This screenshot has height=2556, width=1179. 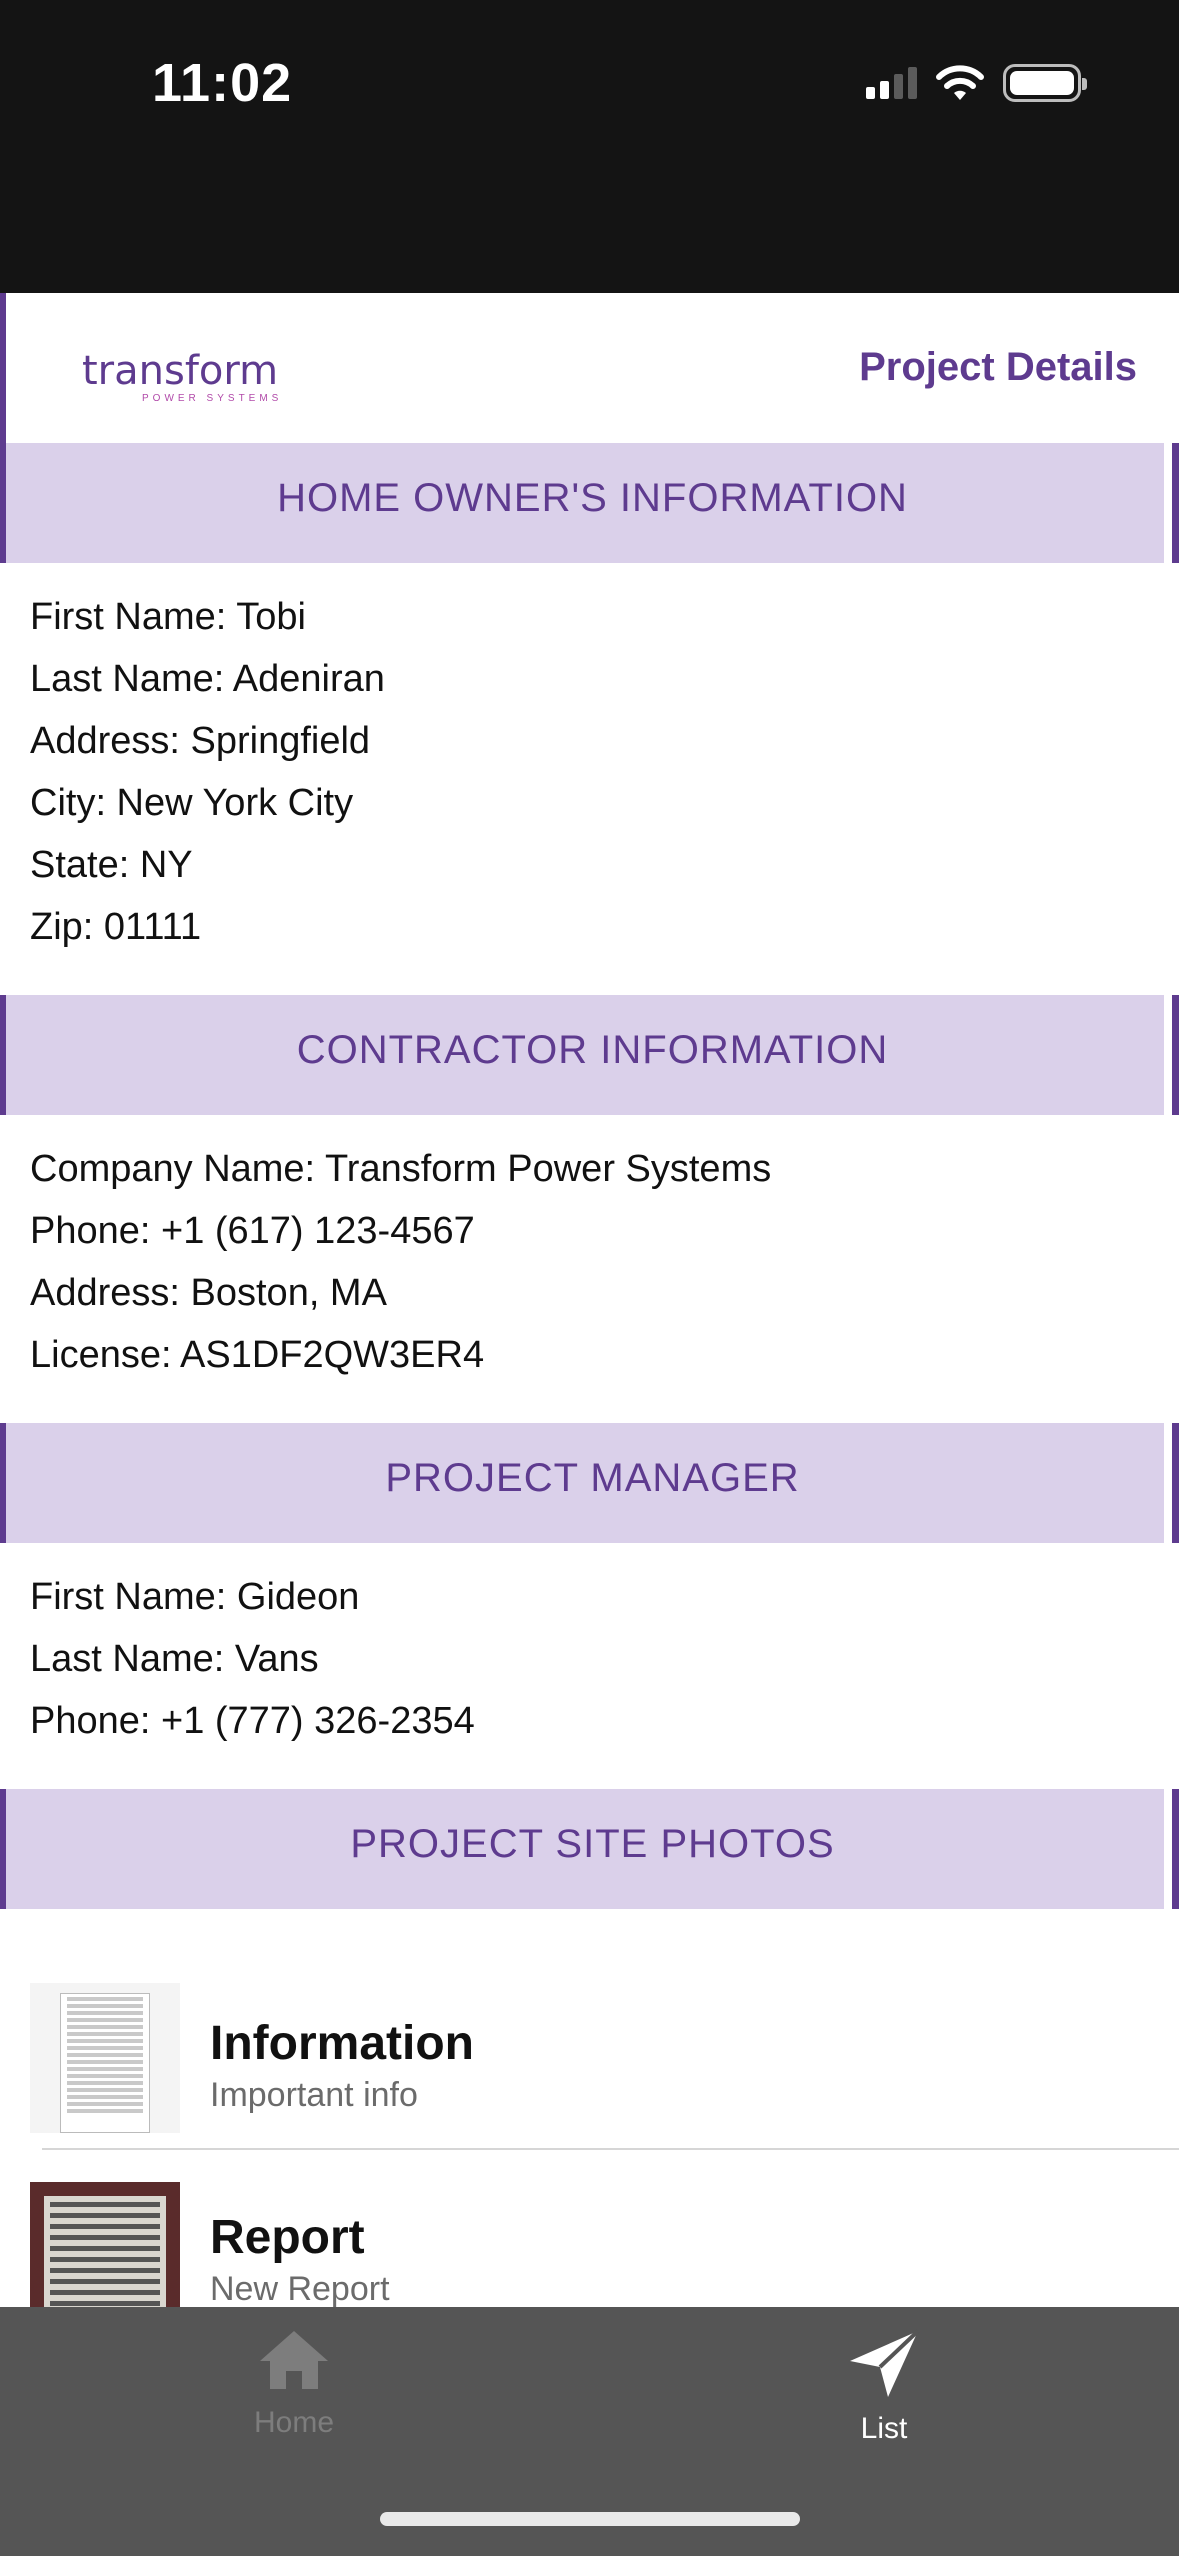 I want to click on photo-item-subtitle: New Report, so click(x=300, y=2289).